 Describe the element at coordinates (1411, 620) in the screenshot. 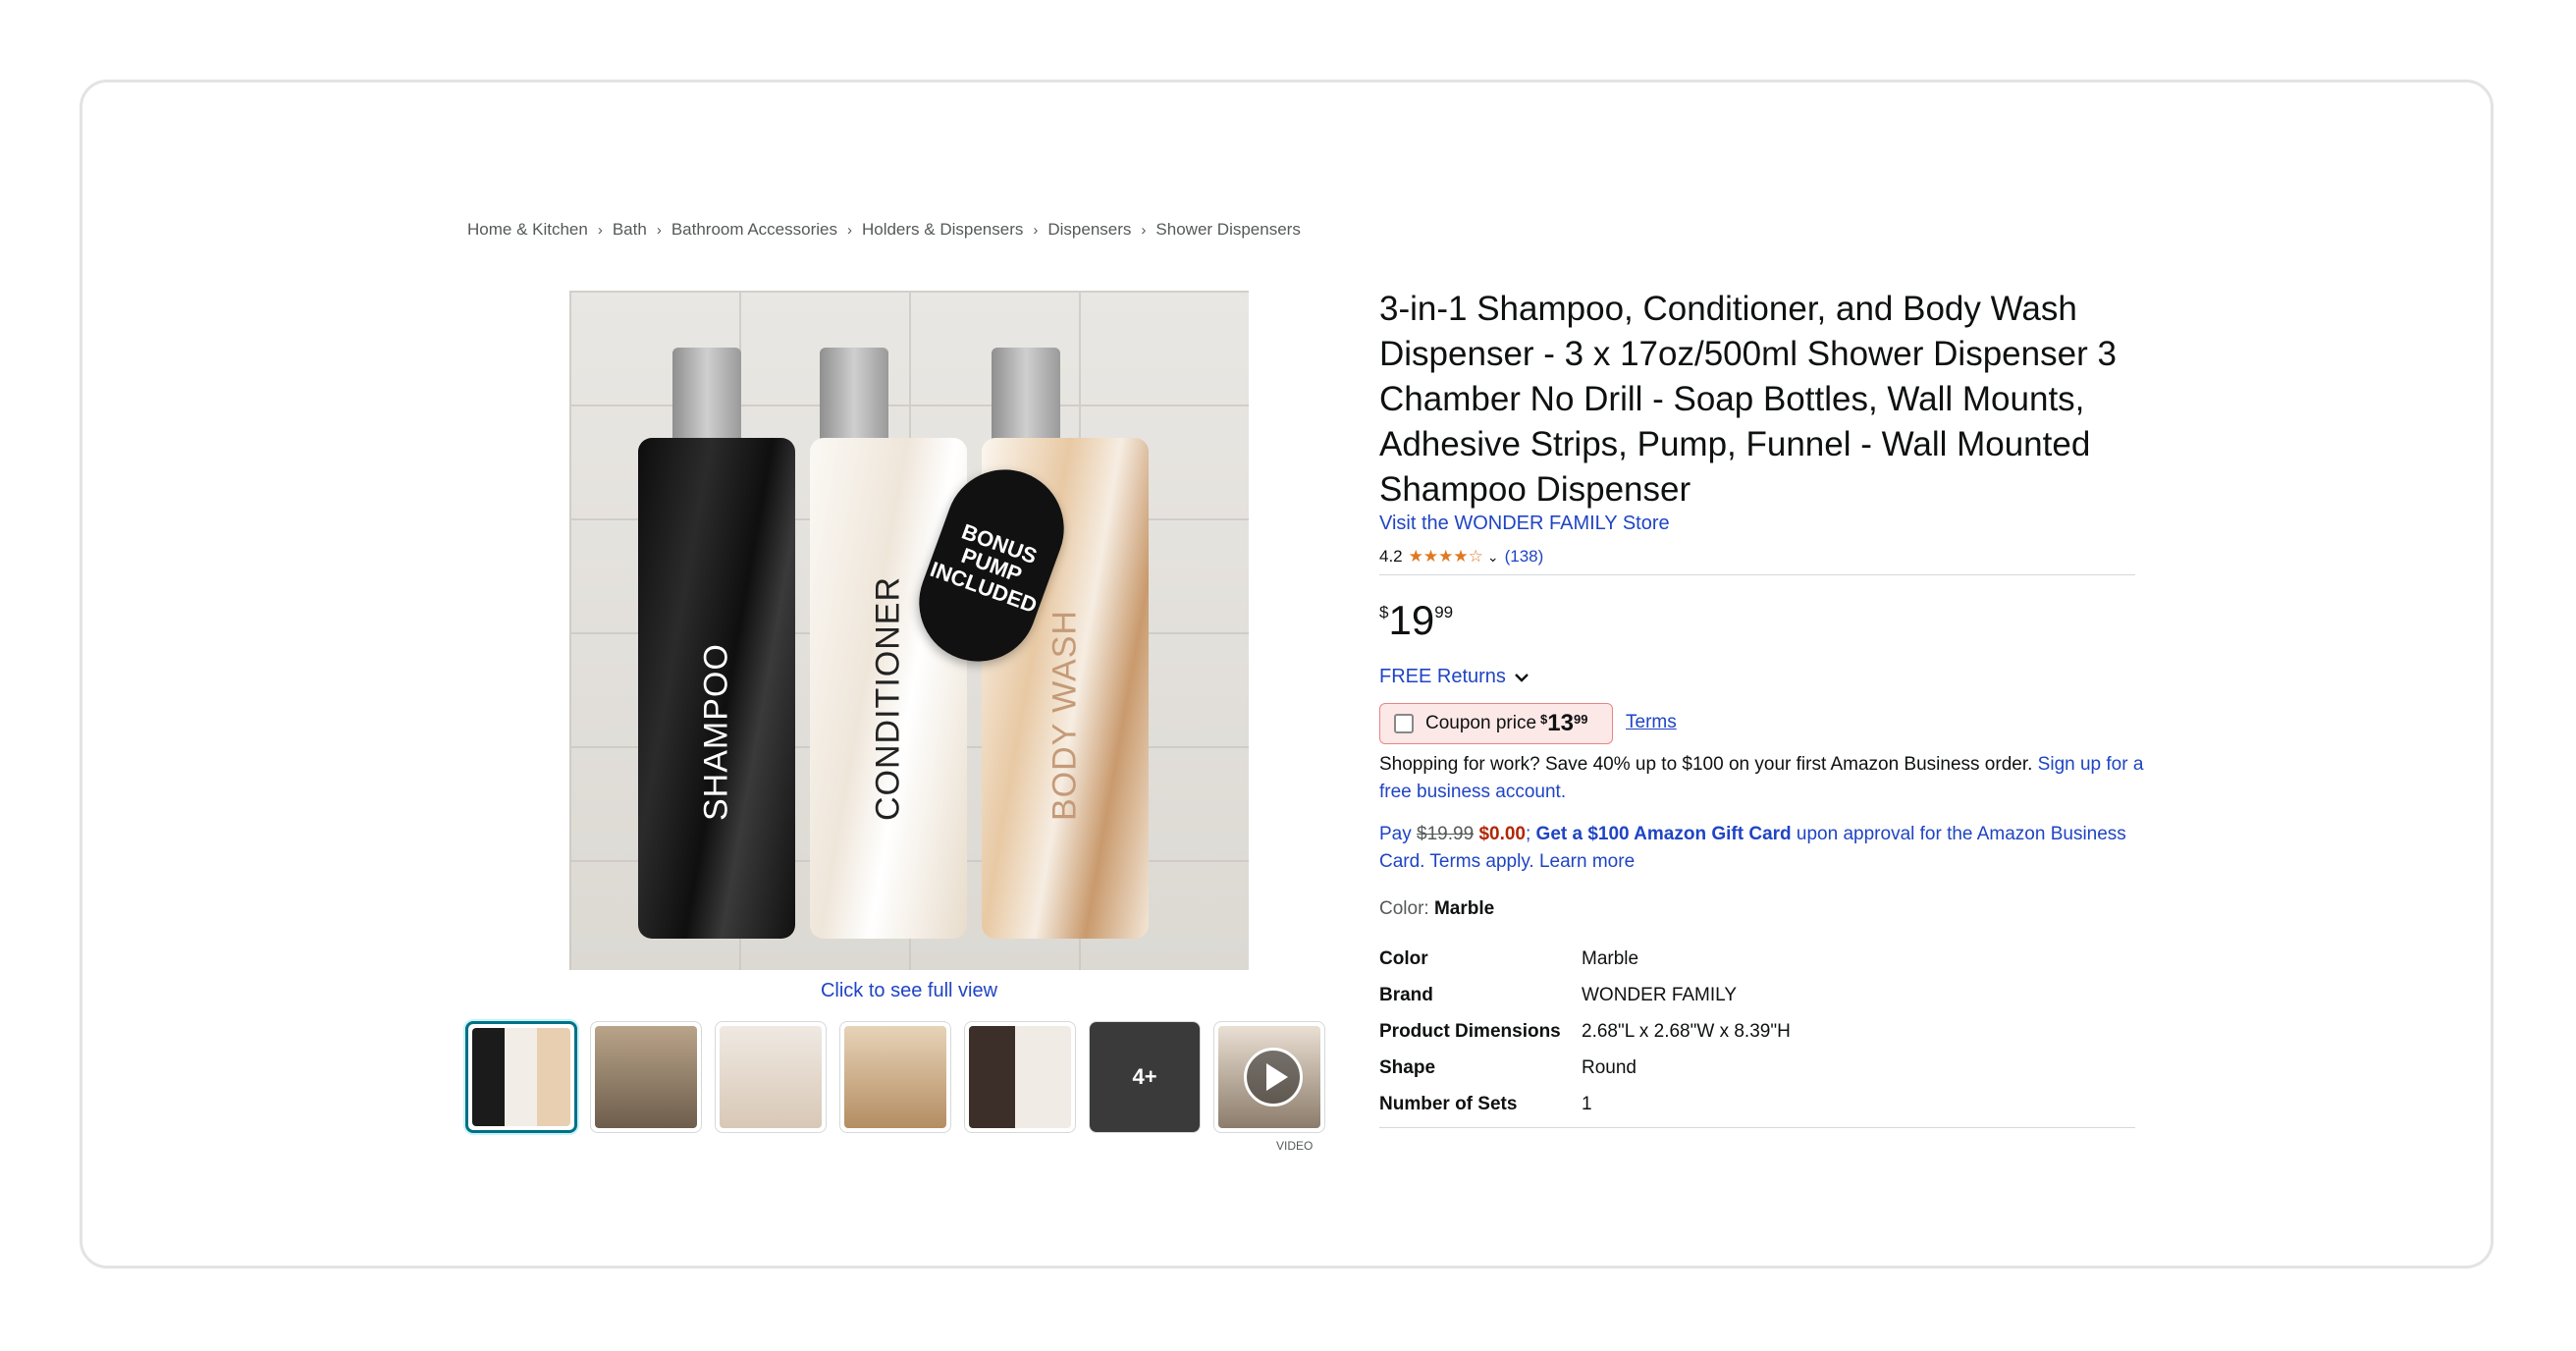

I see `price-whole: 19` at that location.